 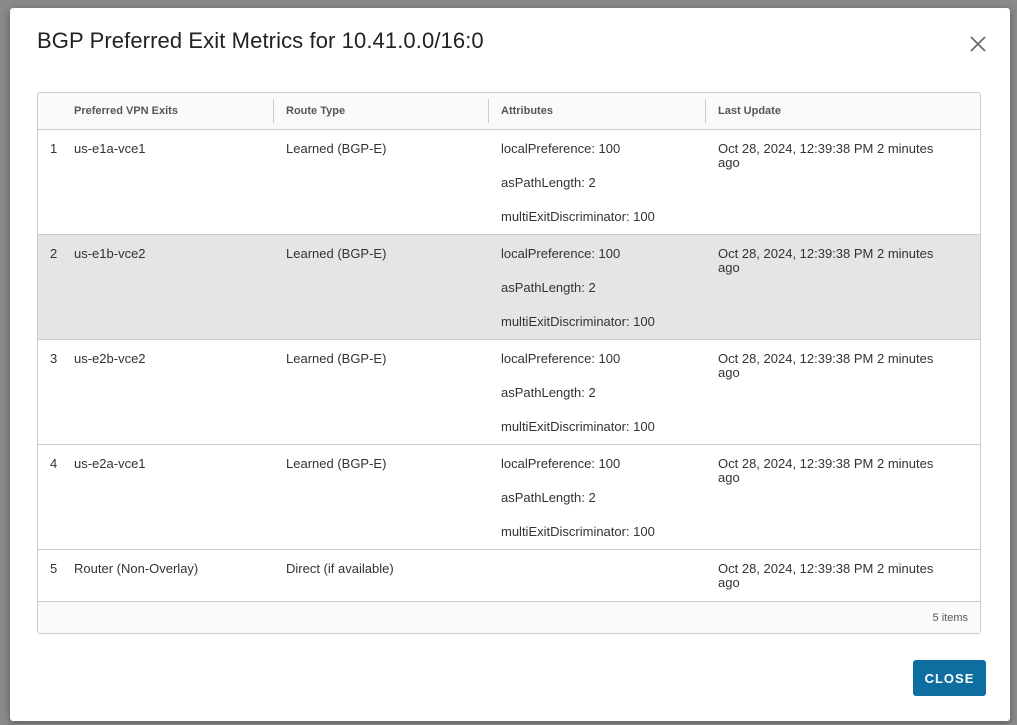 I want to click on column-header-preferred-vpn-exits: Preferred VPN Exits, so click(x=126, y=111).